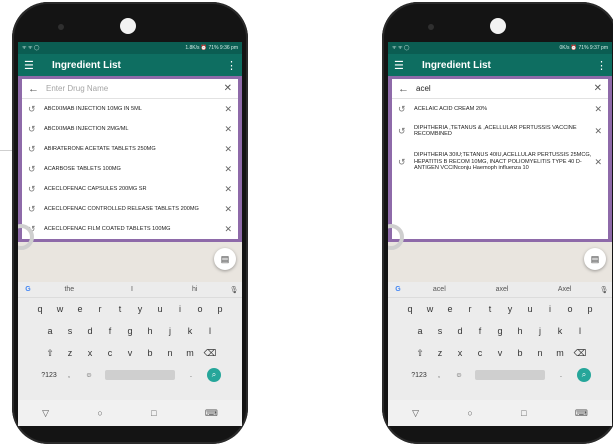  What do you see at coordinates (480, 353) in the screenshot?
I see `key: c` at bounding box center [480, 353].